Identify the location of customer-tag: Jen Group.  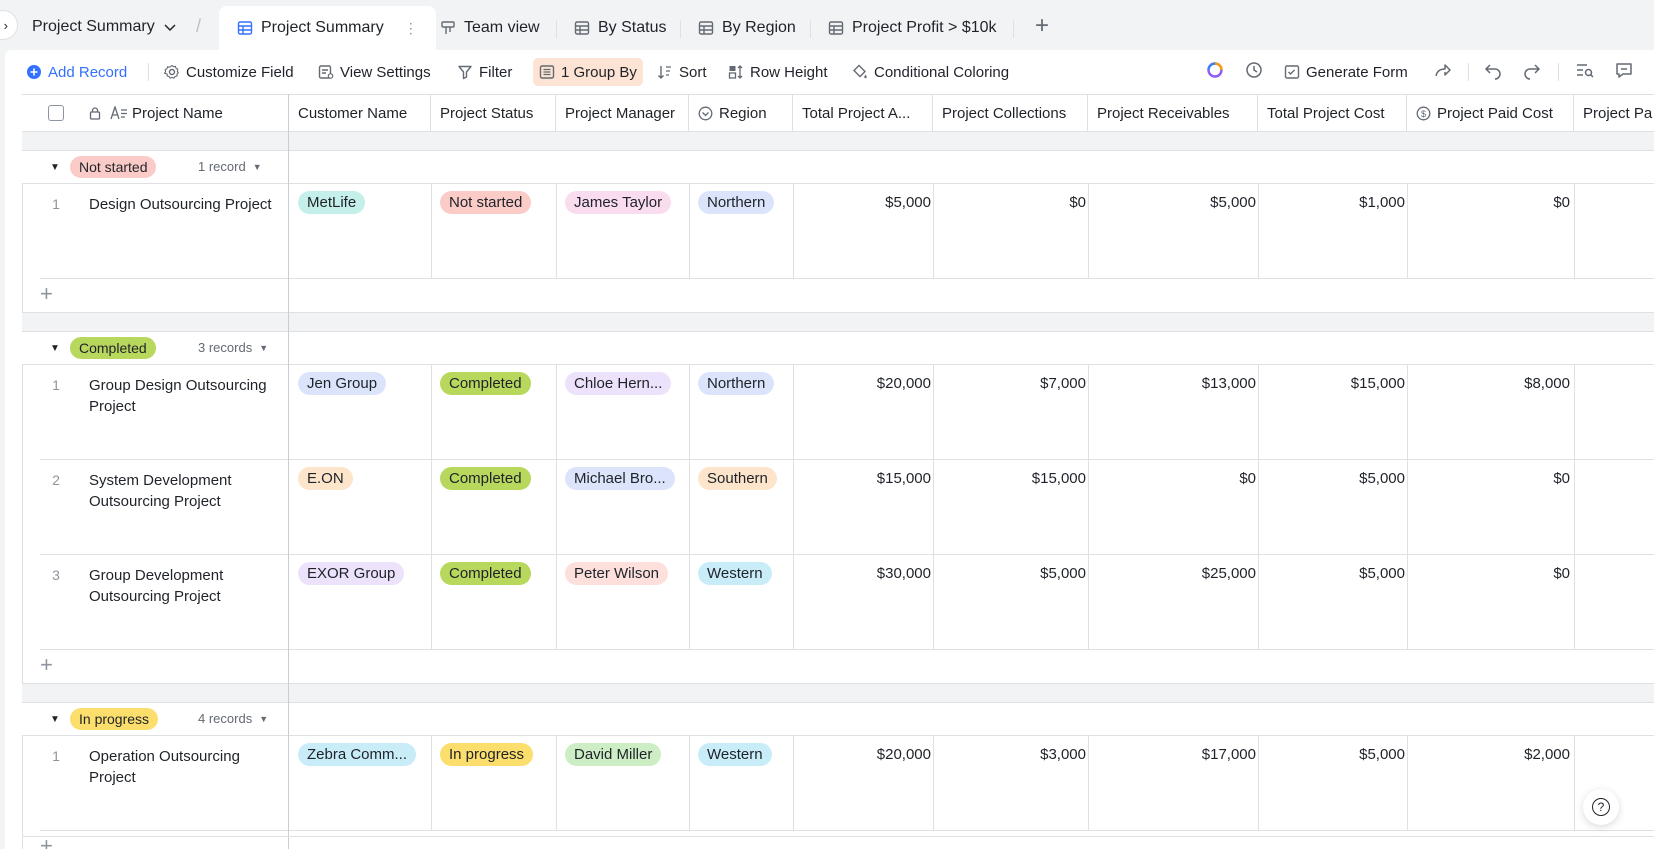
(342, 383).